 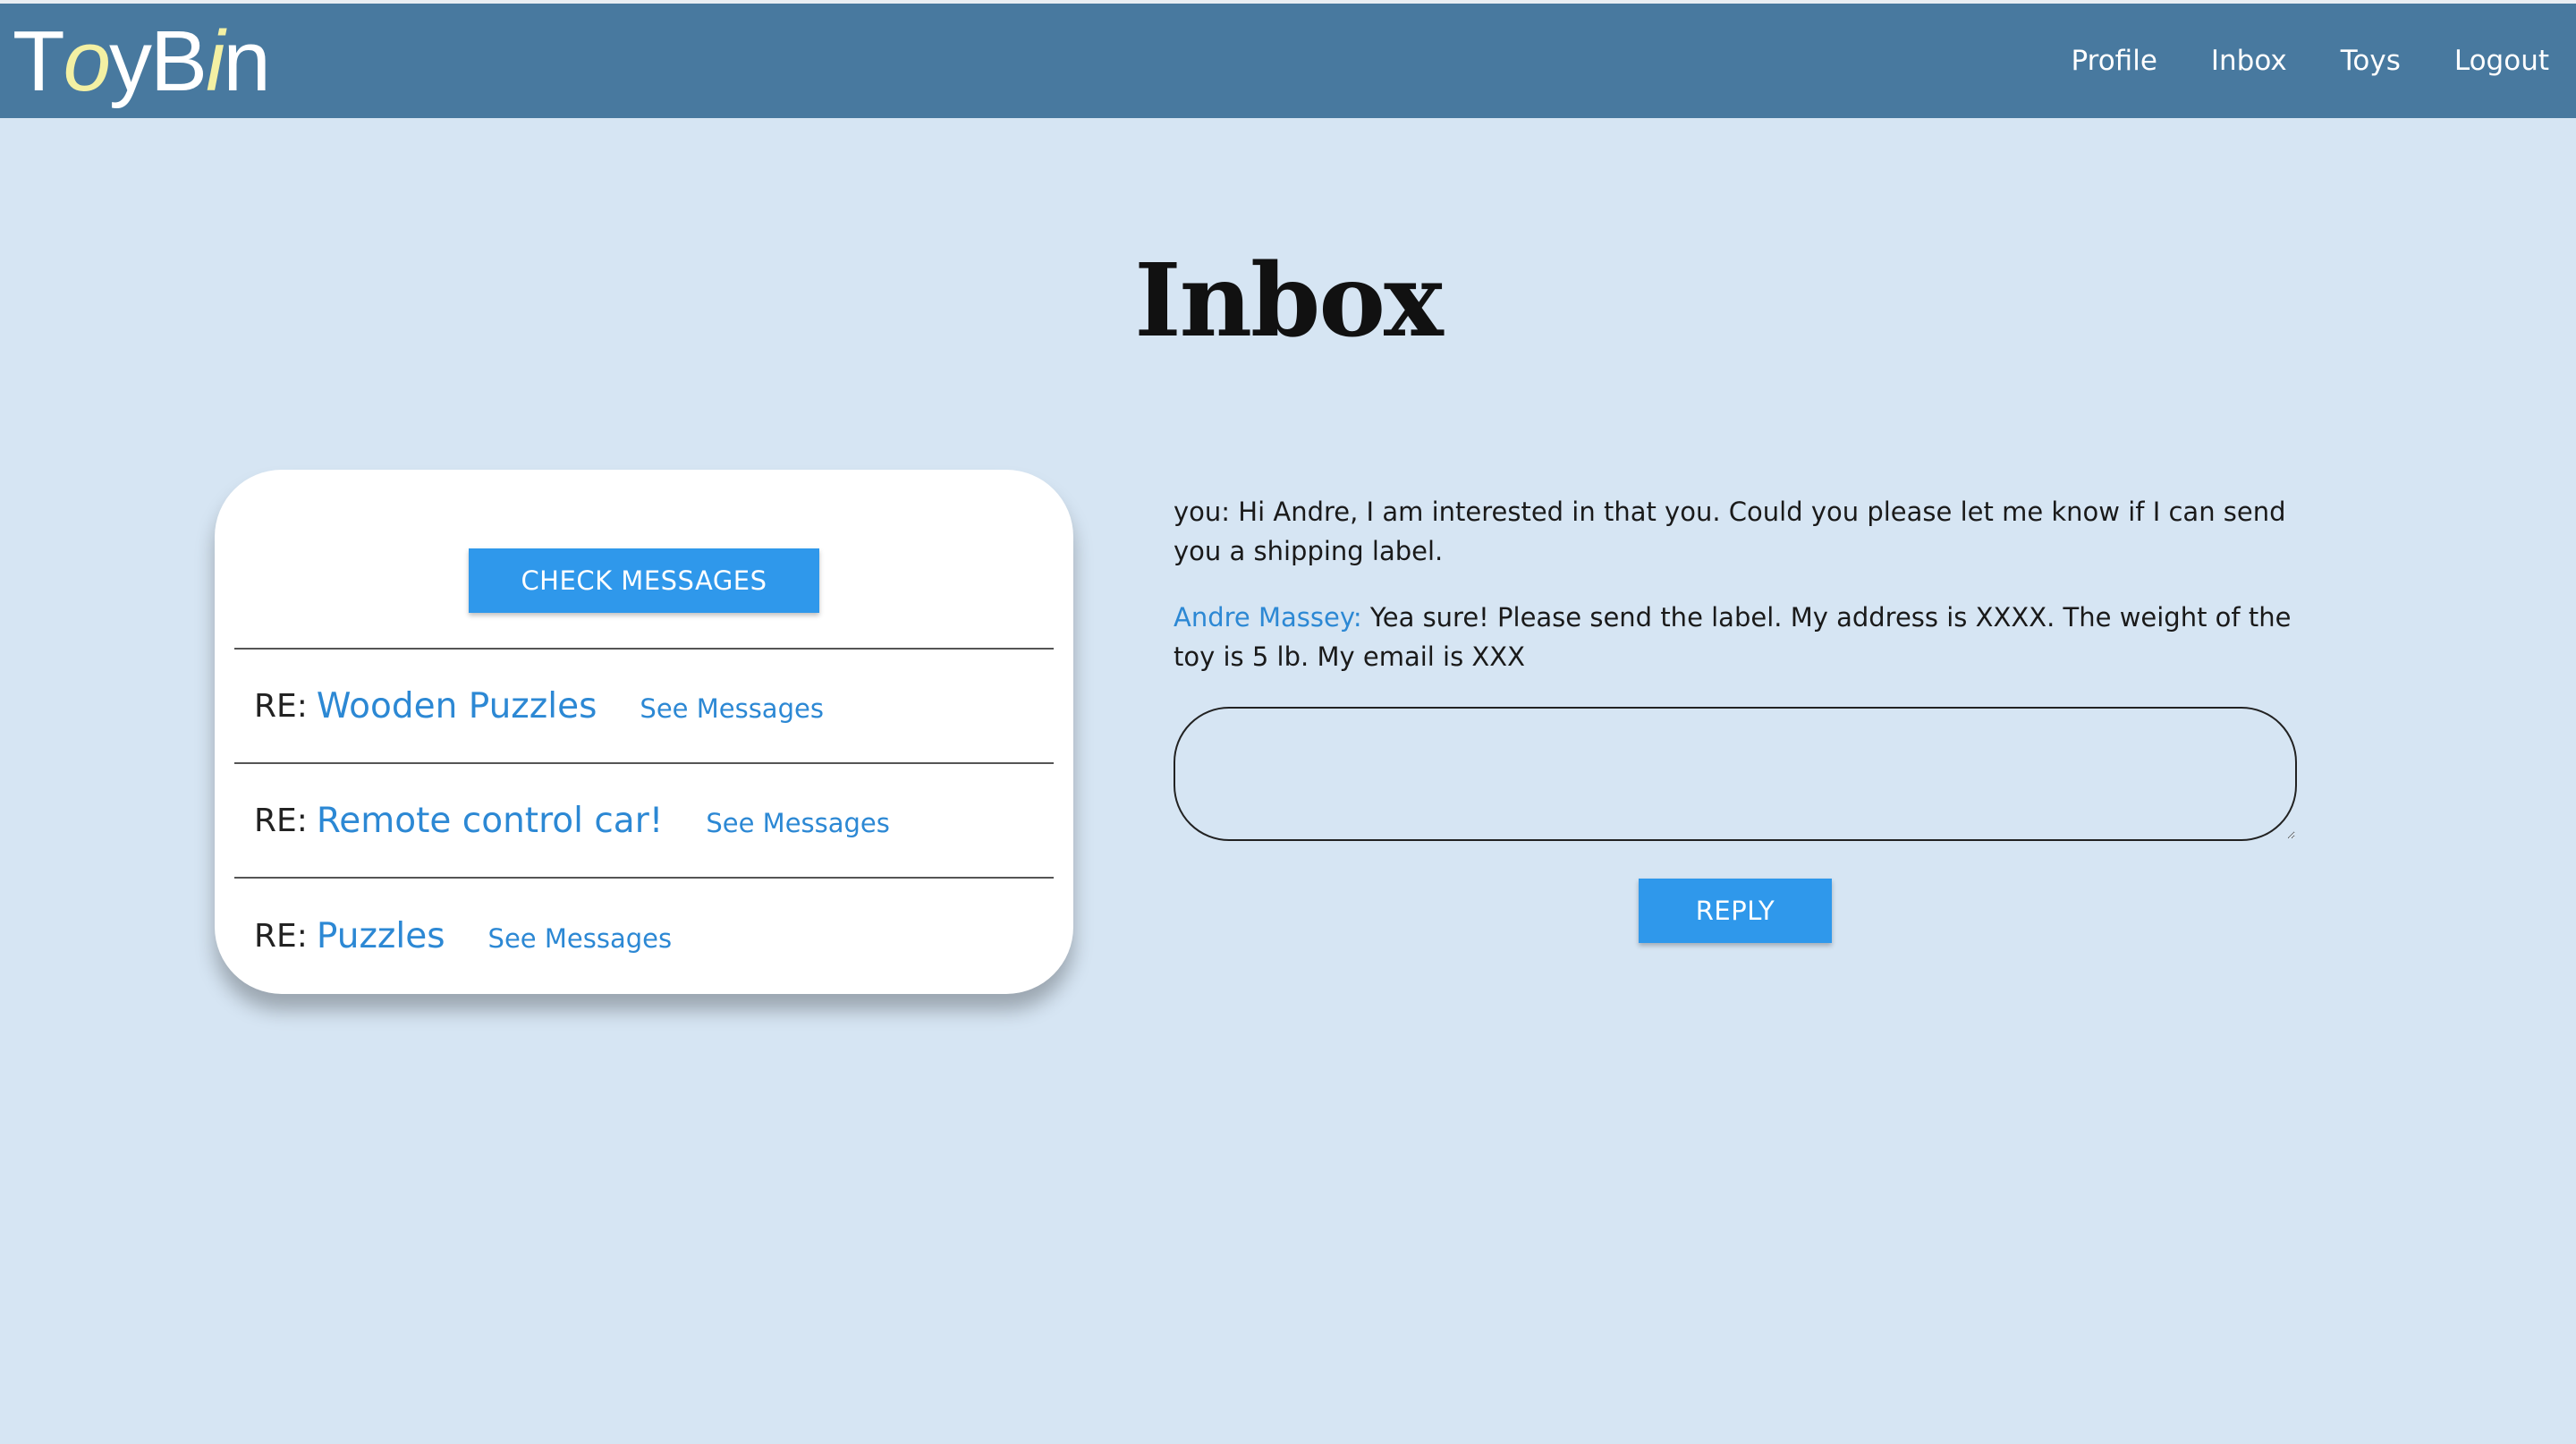 I want to click on thread-row: RE: Wooden Puzzles See Messages, so click(x=644, y=707).